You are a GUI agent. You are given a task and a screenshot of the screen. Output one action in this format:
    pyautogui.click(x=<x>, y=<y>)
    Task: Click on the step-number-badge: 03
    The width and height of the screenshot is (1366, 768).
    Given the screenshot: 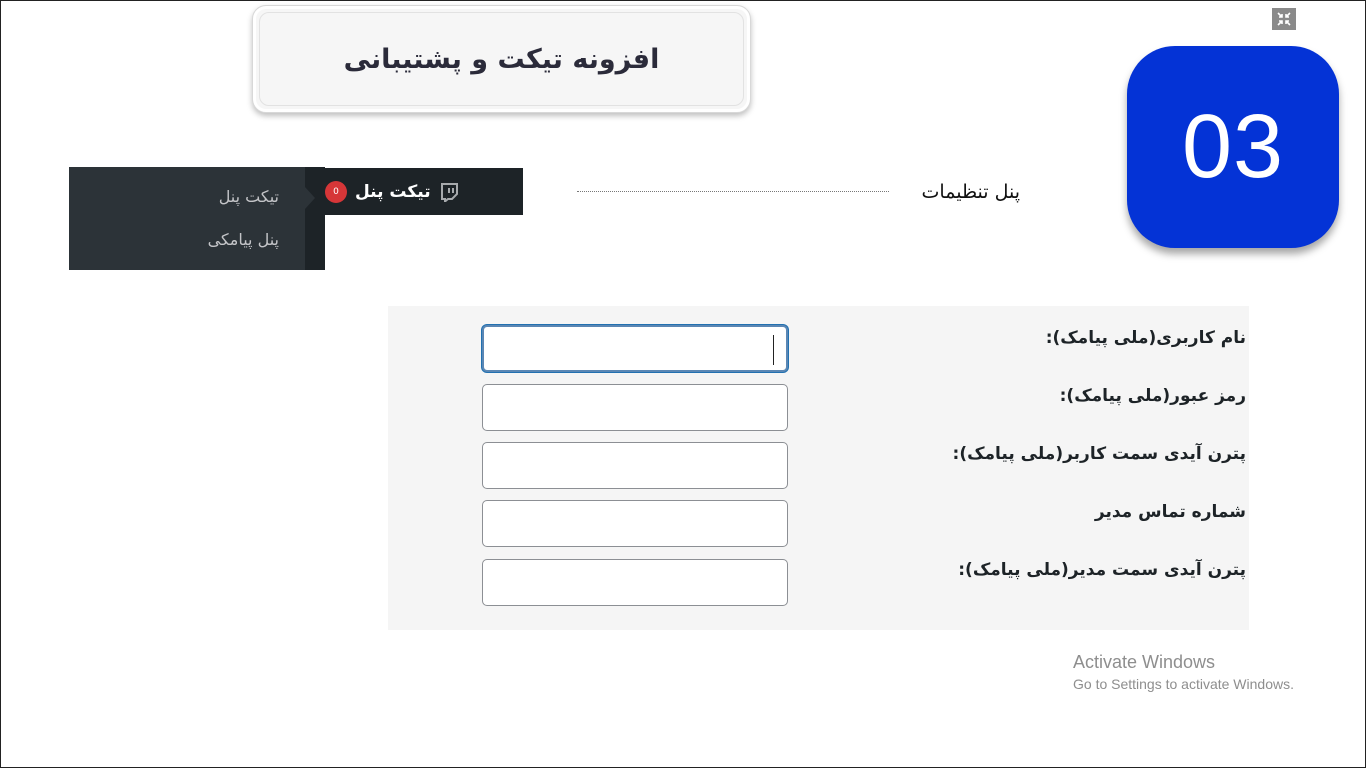 What is the action you would take?
    pyautogui.click(x=1233, y=147)
    